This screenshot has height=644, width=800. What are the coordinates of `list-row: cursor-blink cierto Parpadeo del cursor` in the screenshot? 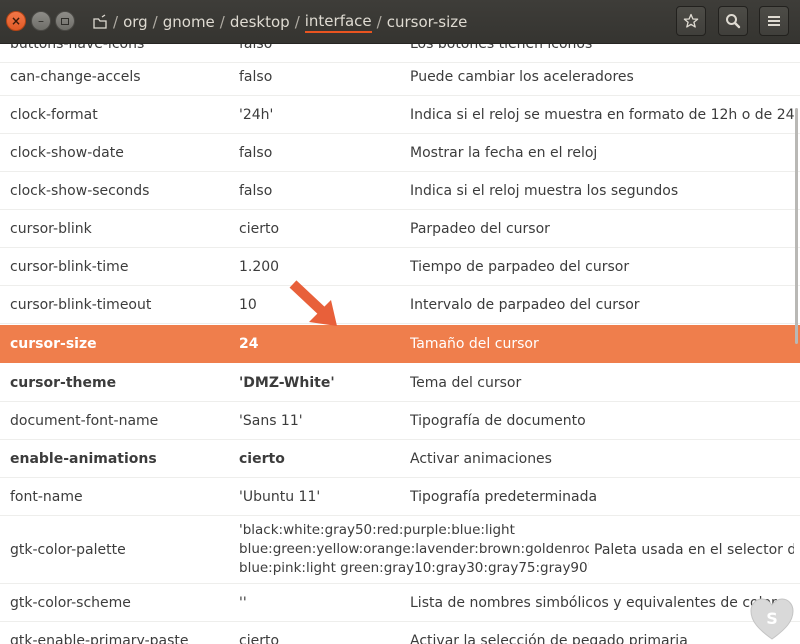 It's located at (400, 229).